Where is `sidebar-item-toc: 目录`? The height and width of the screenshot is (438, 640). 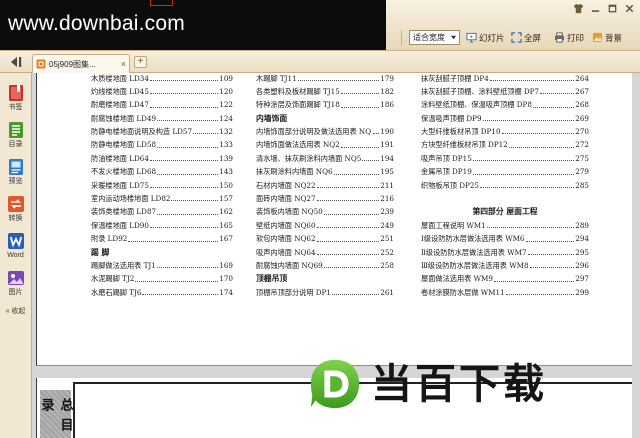
sidebar-item-toc: 目录 is located at coordinates (15, 138).